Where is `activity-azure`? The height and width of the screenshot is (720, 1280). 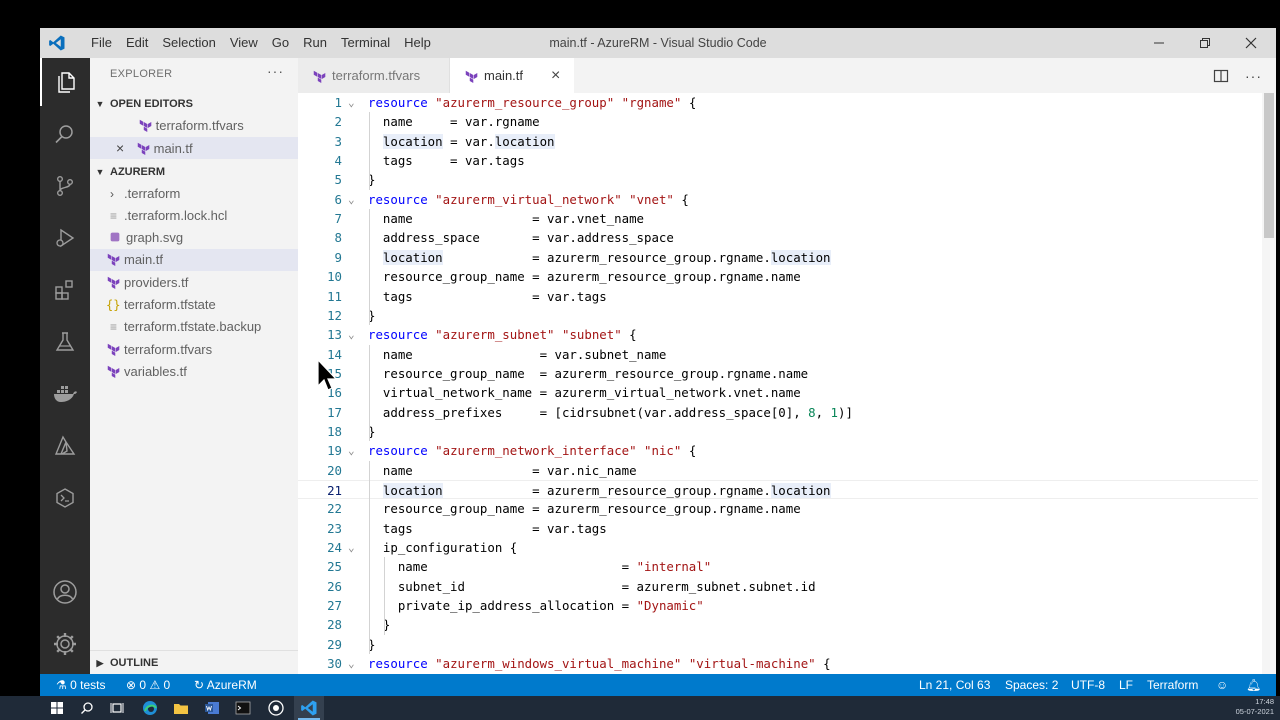
activity-azure is located at coordinates (65, 446).